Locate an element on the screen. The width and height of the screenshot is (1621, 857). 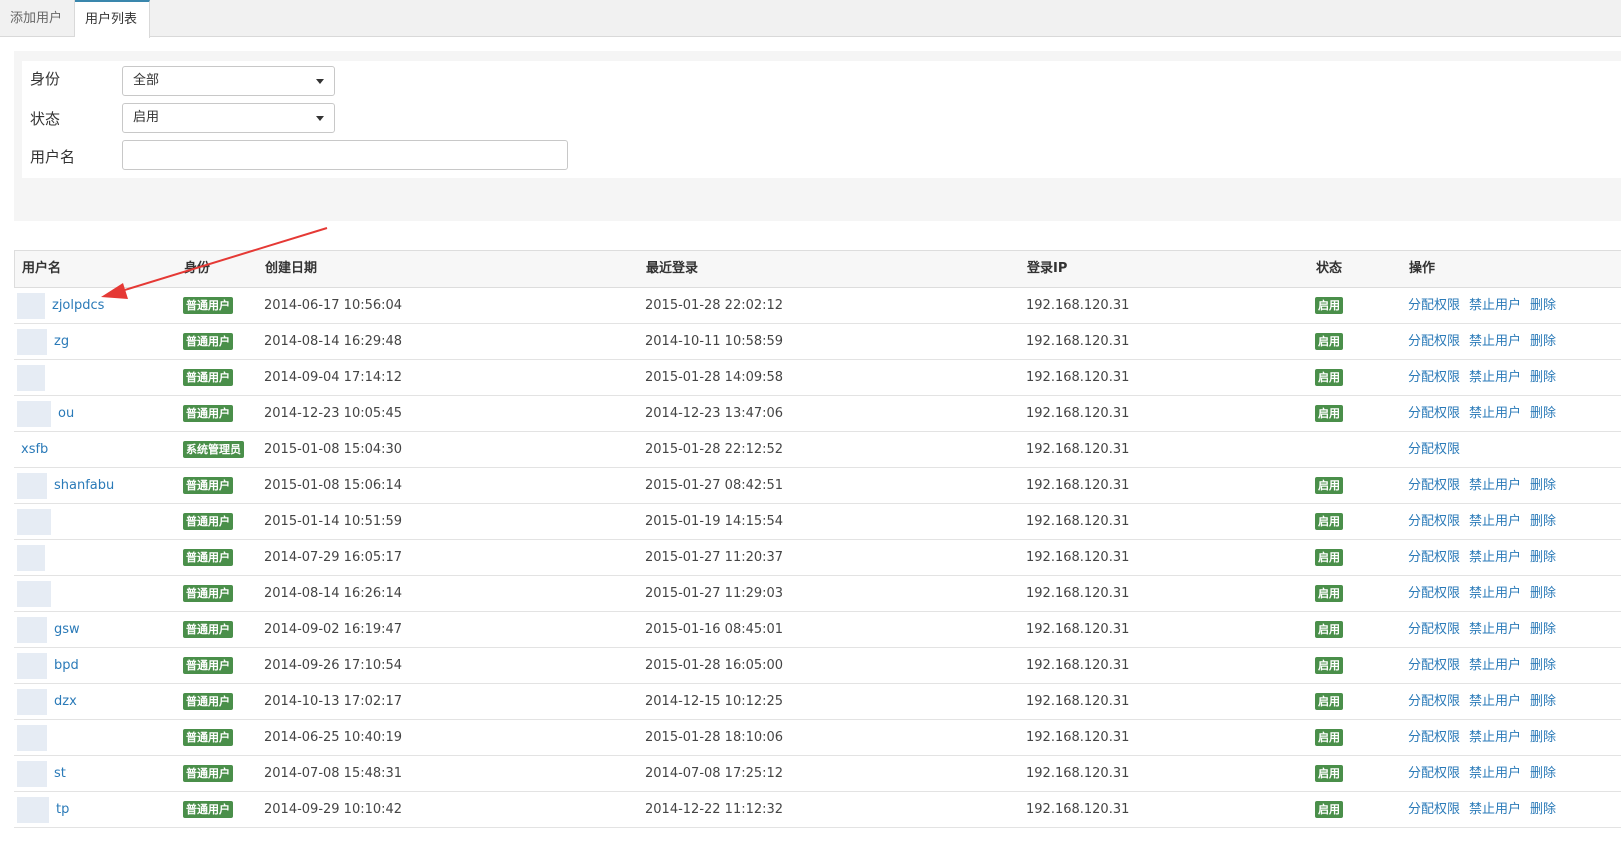
username-link: xsfb is located at coordinates (34, 449).